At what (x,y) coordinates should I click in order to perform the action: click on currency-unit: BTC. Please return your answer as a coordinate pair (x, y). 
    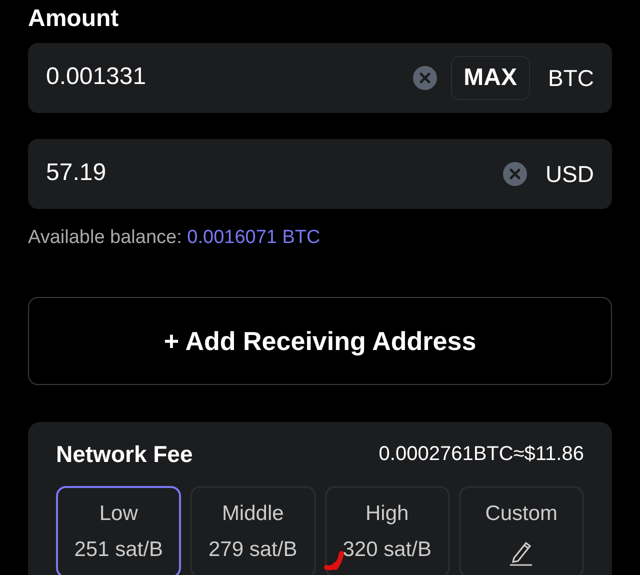
    Looking at the image, I should click on (571, 78).